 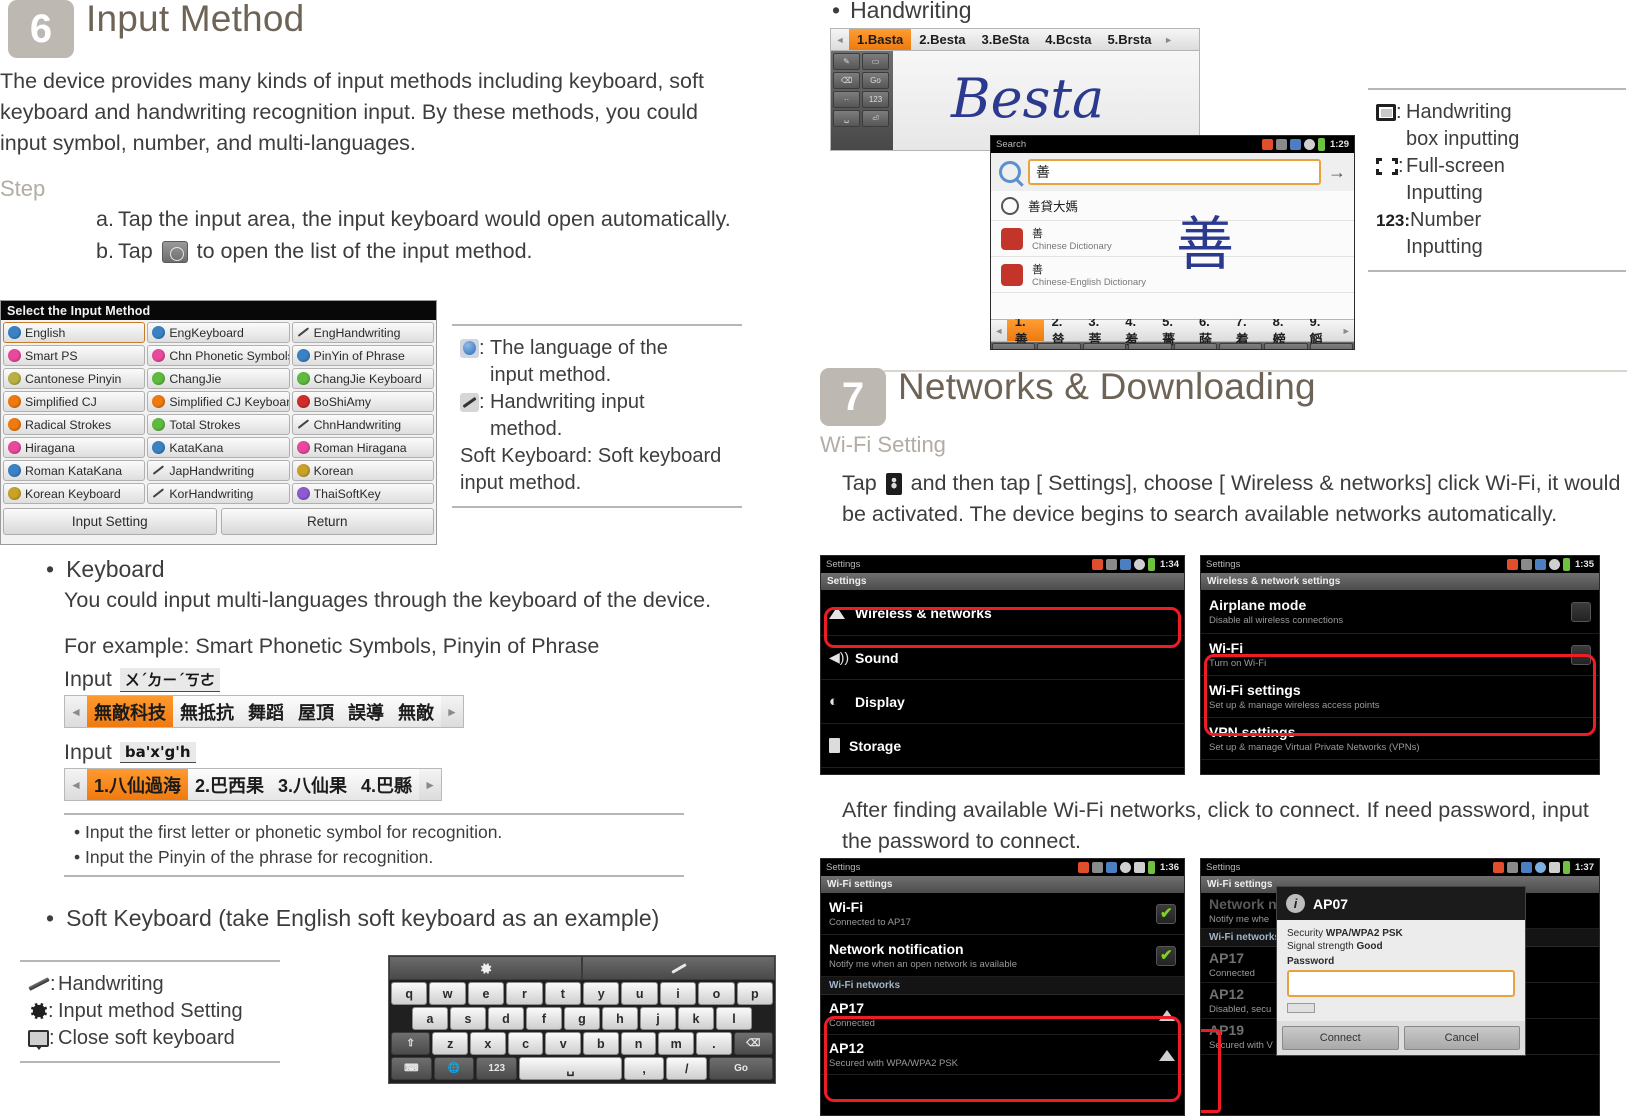 I want to click on shift-key: ⇧, so click(x=411, y=1043).